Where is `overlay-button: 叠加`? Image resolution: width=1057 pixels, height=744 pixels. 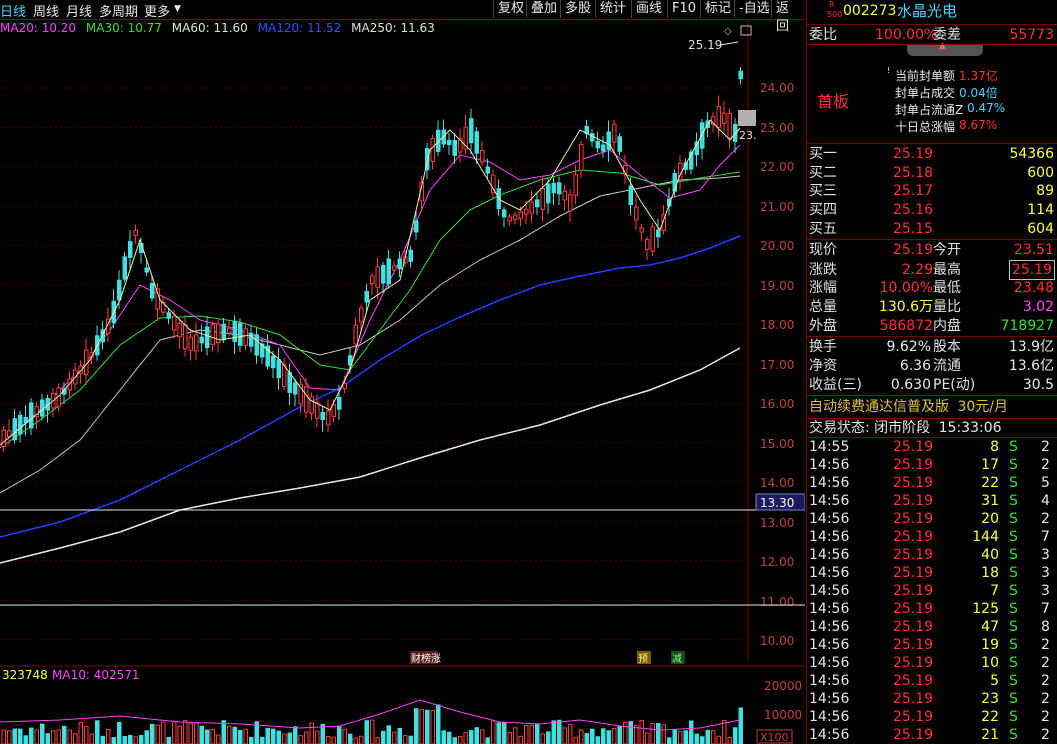
overlay-button: 叠加 is located at coordinates (543, 9).